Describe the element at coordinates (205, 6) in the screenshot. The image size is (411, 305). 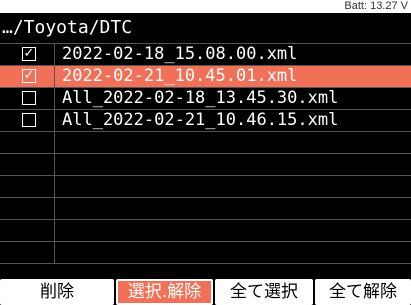
I see `status-bar: Batt: 13.27 V` at that location.